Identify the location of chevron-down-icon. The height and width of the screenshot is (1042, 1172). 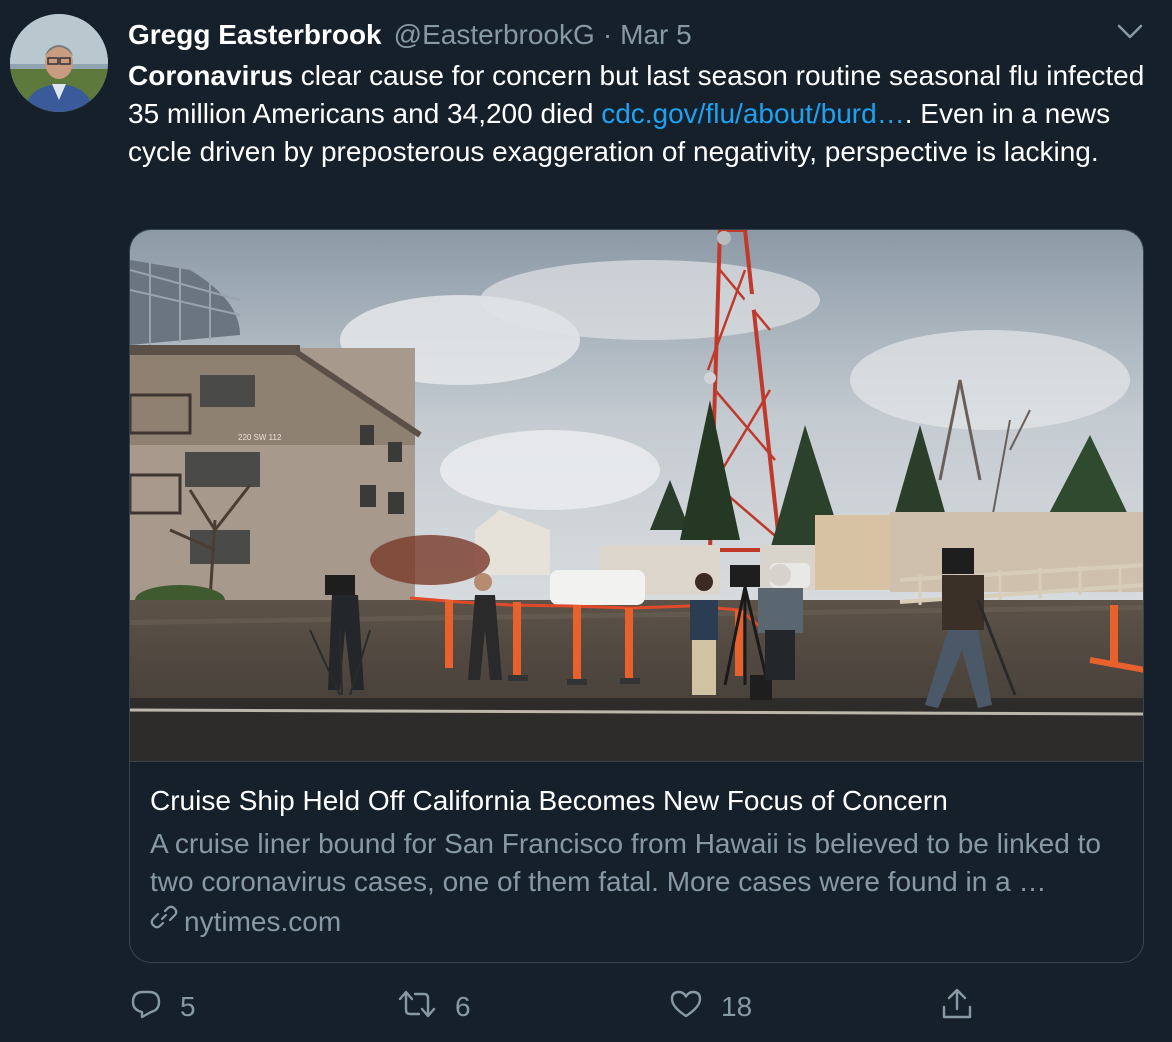
(1130, 31).